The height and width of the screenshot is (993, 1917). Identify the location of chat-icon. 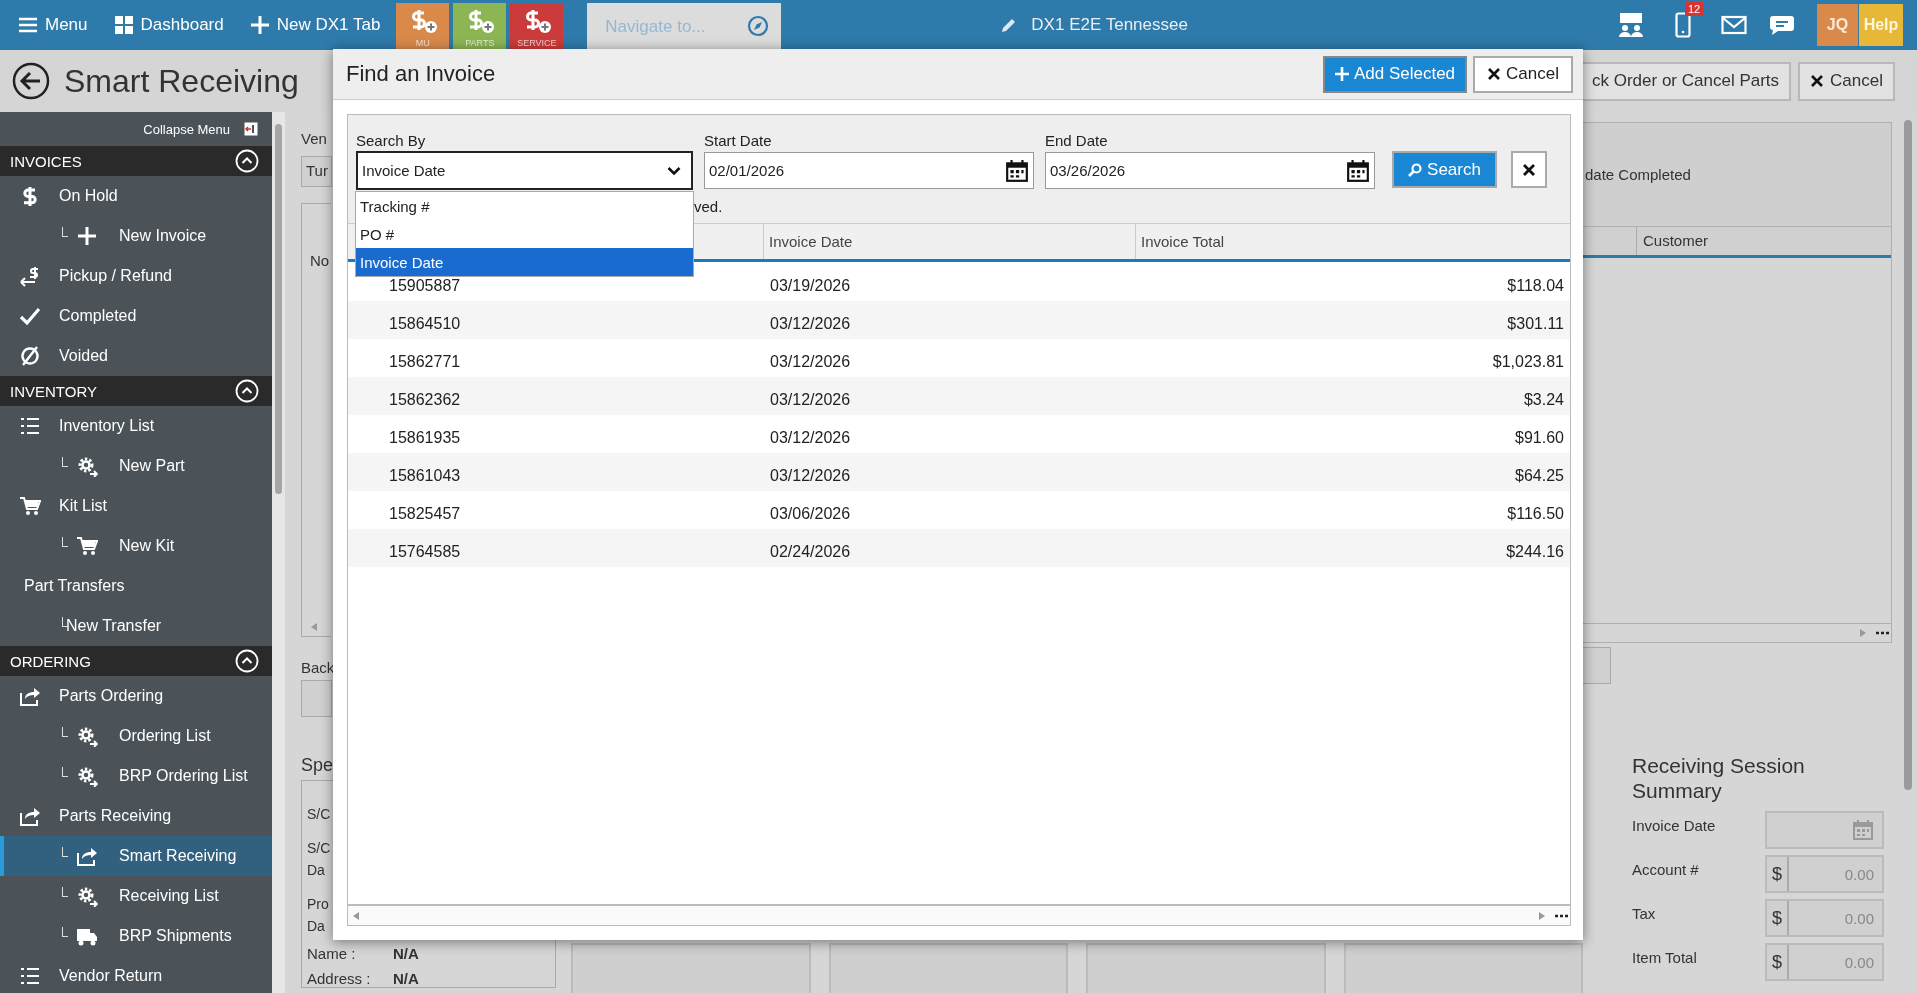
(1782, 25).